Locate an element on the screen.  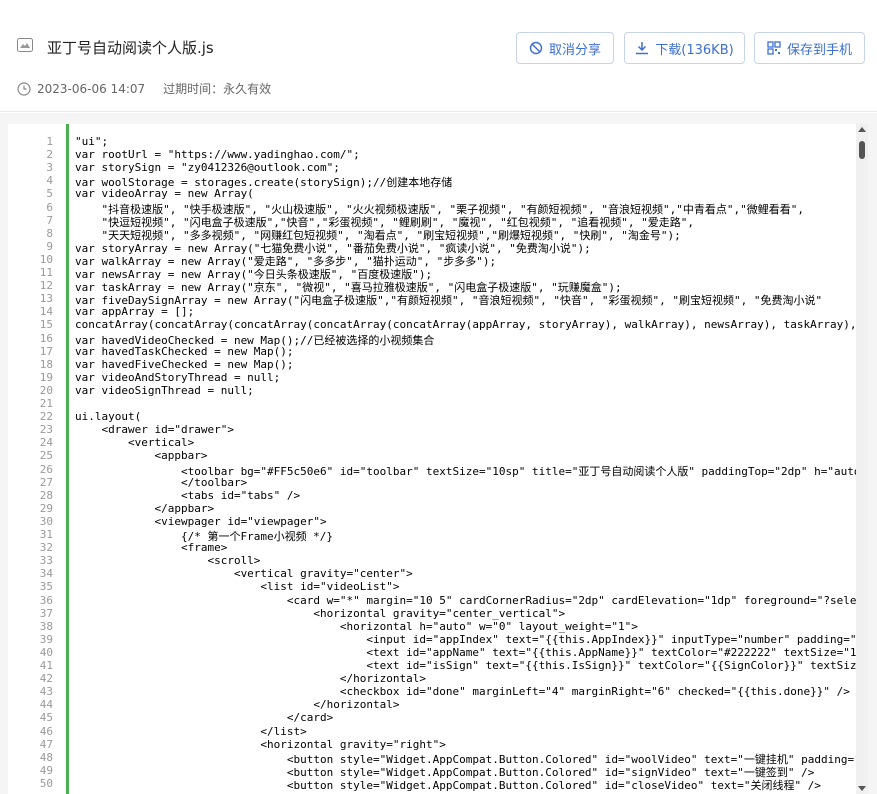
line-number: 38 is located at coordinates (46, 626).